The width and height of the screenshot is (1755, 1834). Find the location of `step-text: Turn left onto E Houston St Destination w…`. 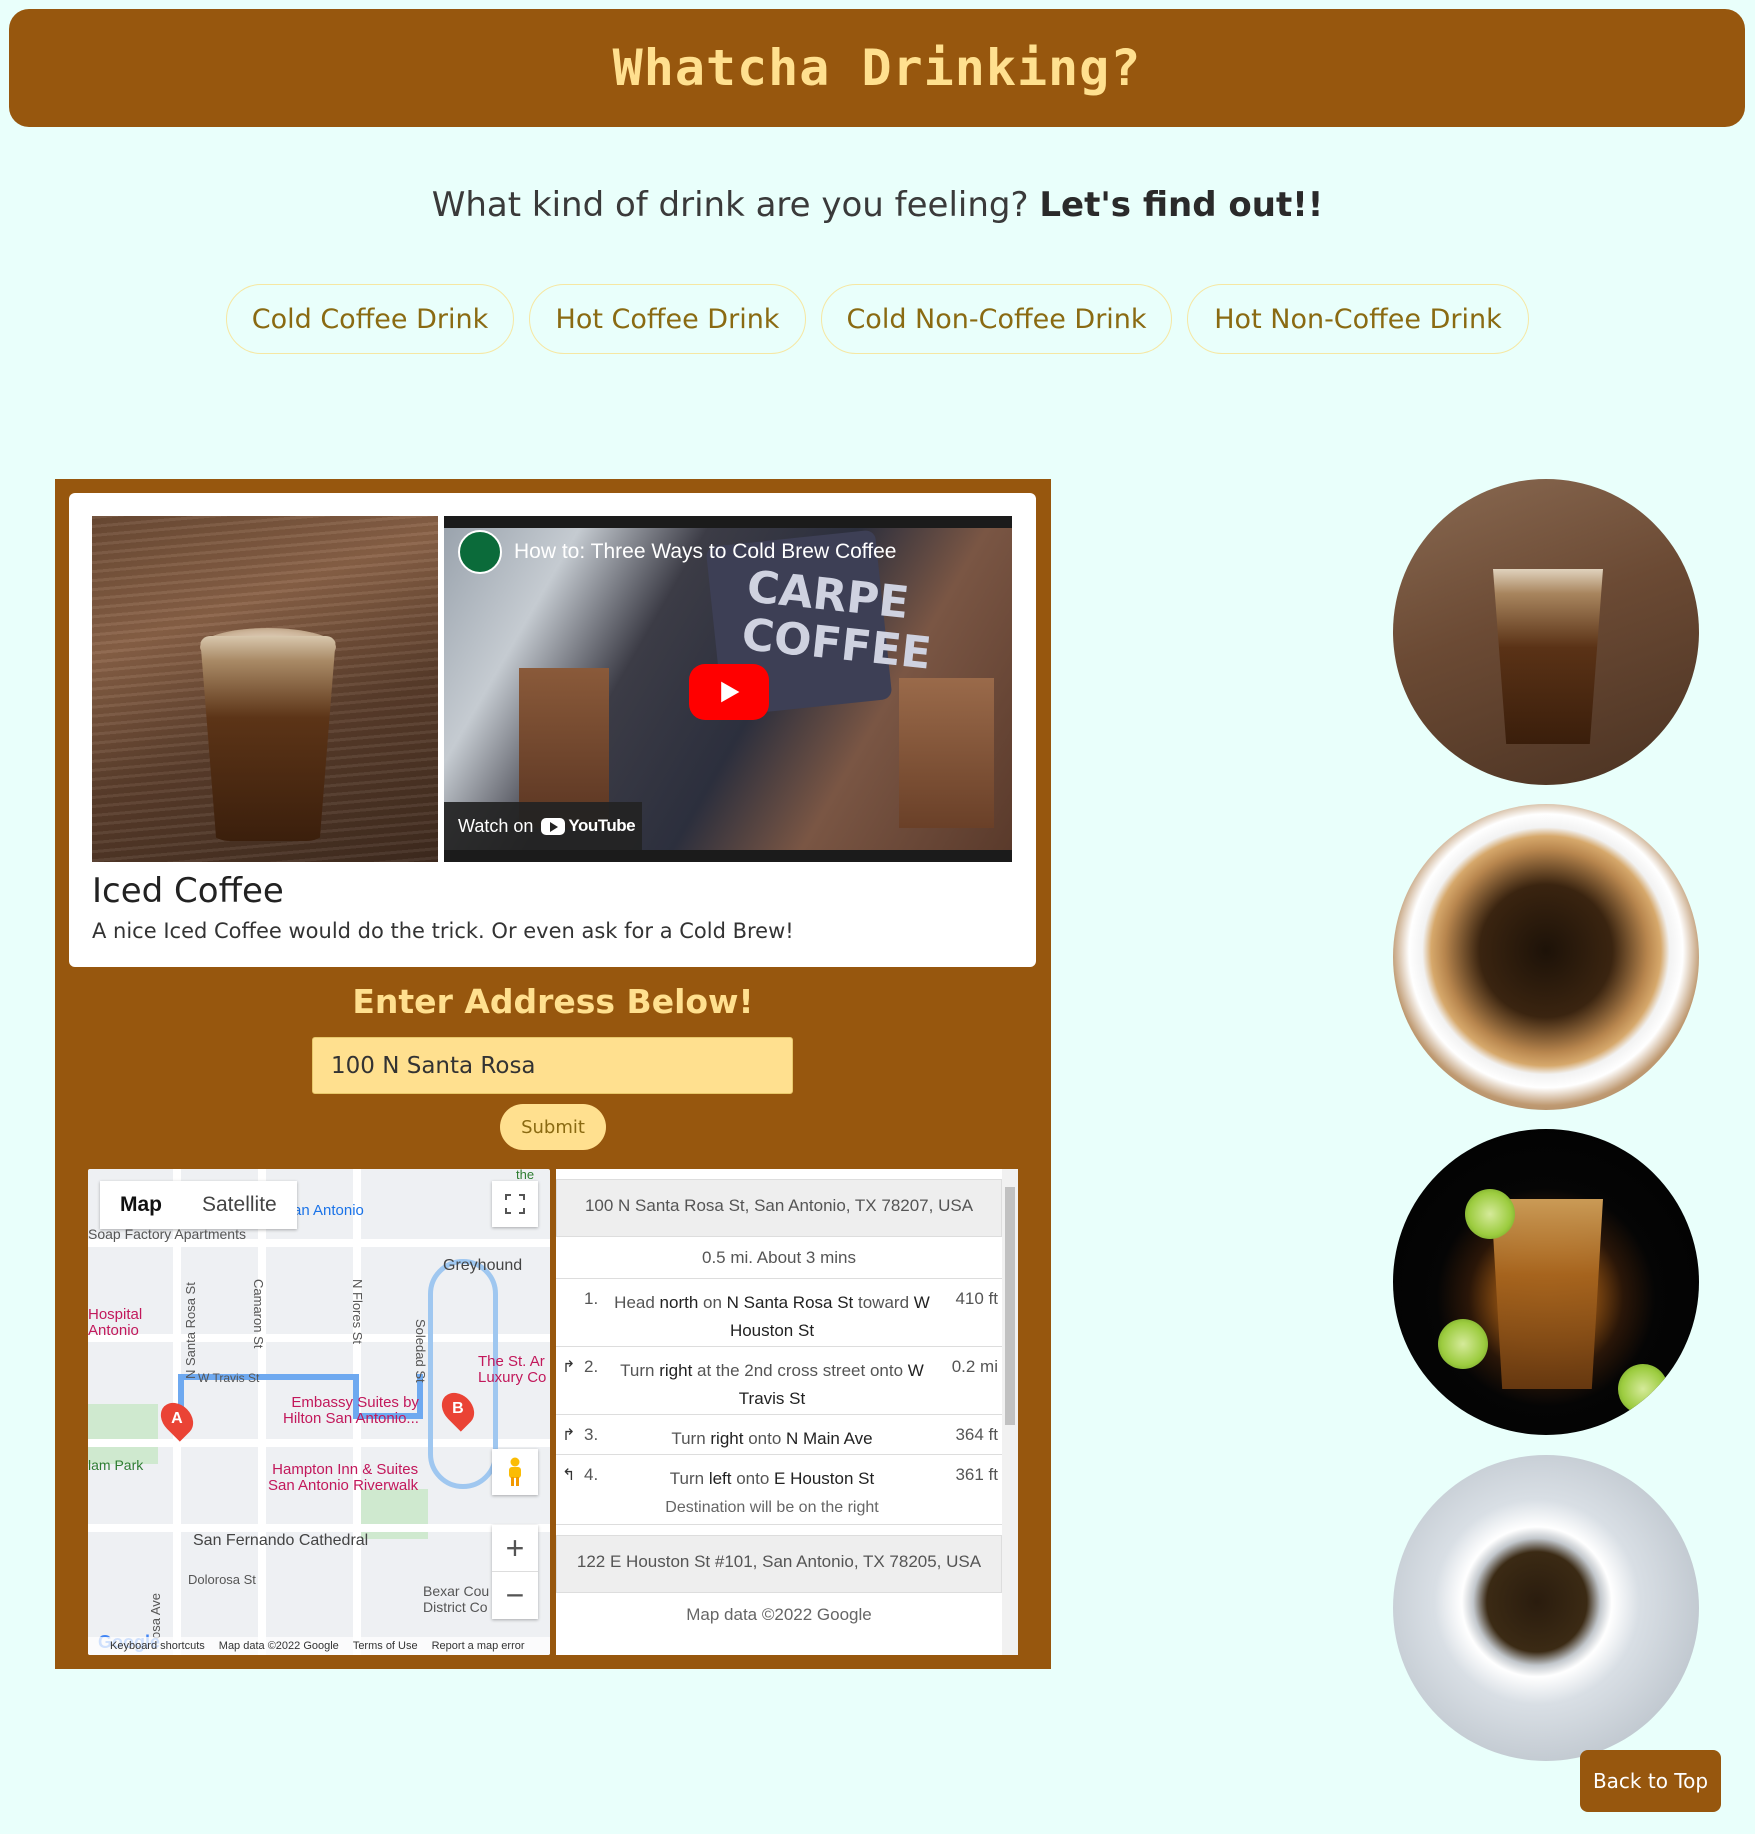

step-text: Turn left onto E Houston St Destination w… is located at coordinates (772, 1493).